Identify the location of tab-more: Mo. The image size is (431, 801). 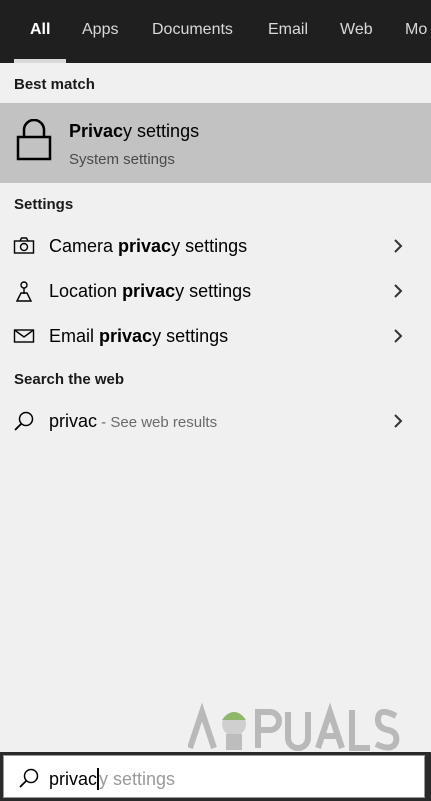
(416, 30).